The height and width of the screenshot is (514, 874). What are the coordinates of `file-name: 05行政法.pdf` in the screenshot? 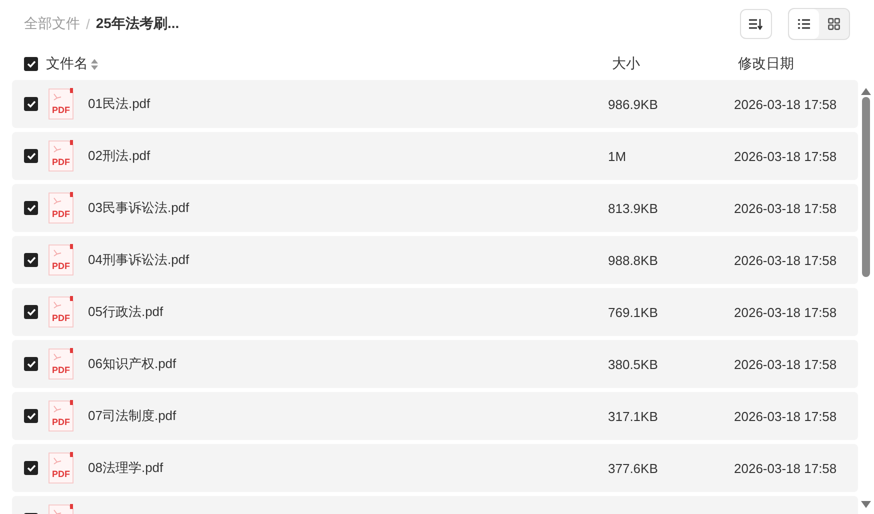 It's located at (126, 312).